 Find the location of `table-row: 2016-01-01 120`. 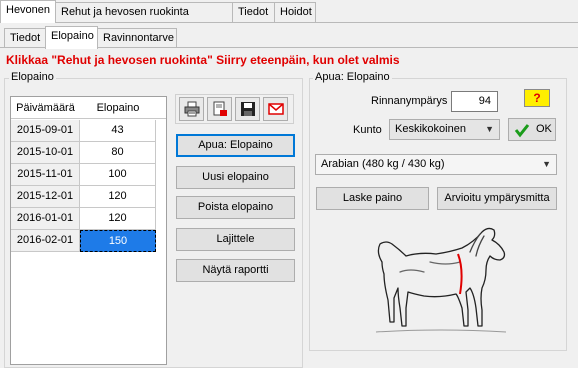

table-row: 2016-01-01 120 is located at coordinates (88, 219).